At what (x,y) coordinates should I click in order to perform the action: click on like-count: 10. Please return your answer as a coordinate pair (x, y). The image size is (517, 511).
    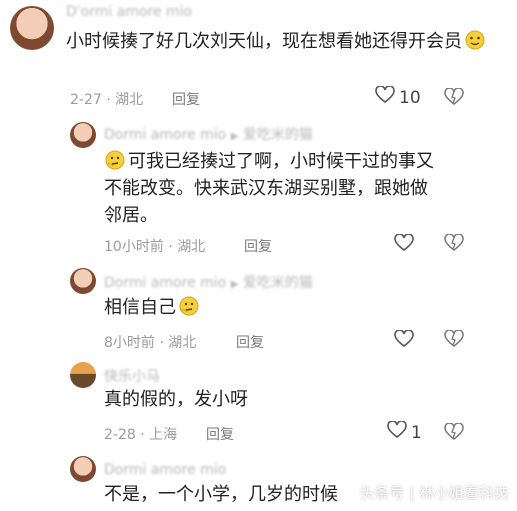
    Looking at the image, I should click on (410, 97).